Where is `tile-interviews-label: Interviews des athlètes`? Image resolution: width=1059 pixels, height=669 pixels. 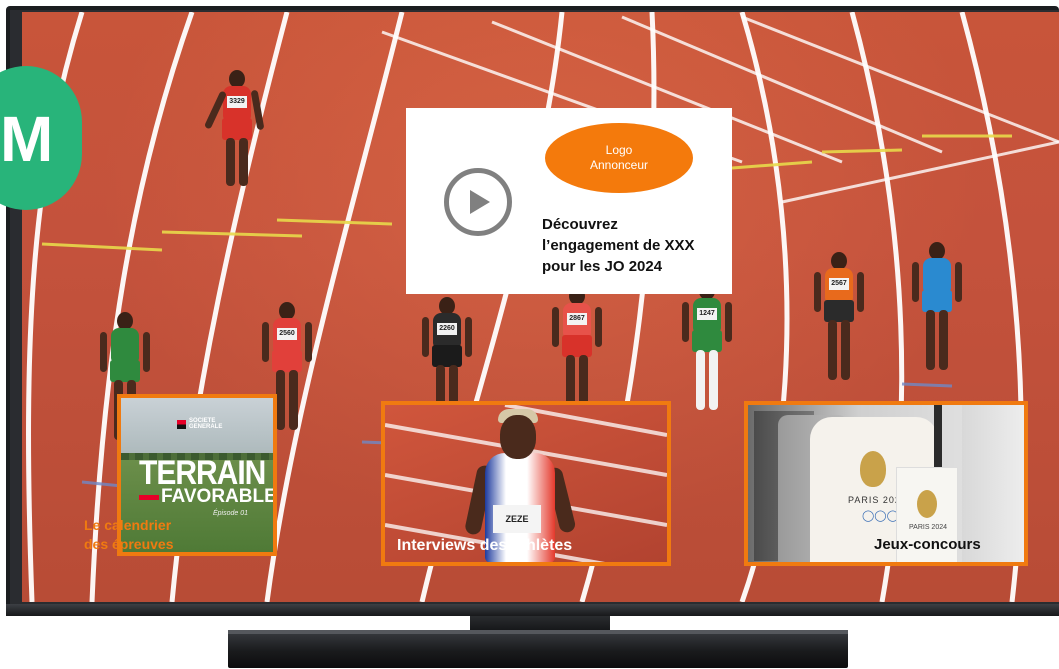 tile-interviews-label: Interviews des athlètes is located at coordinates (485, 545).